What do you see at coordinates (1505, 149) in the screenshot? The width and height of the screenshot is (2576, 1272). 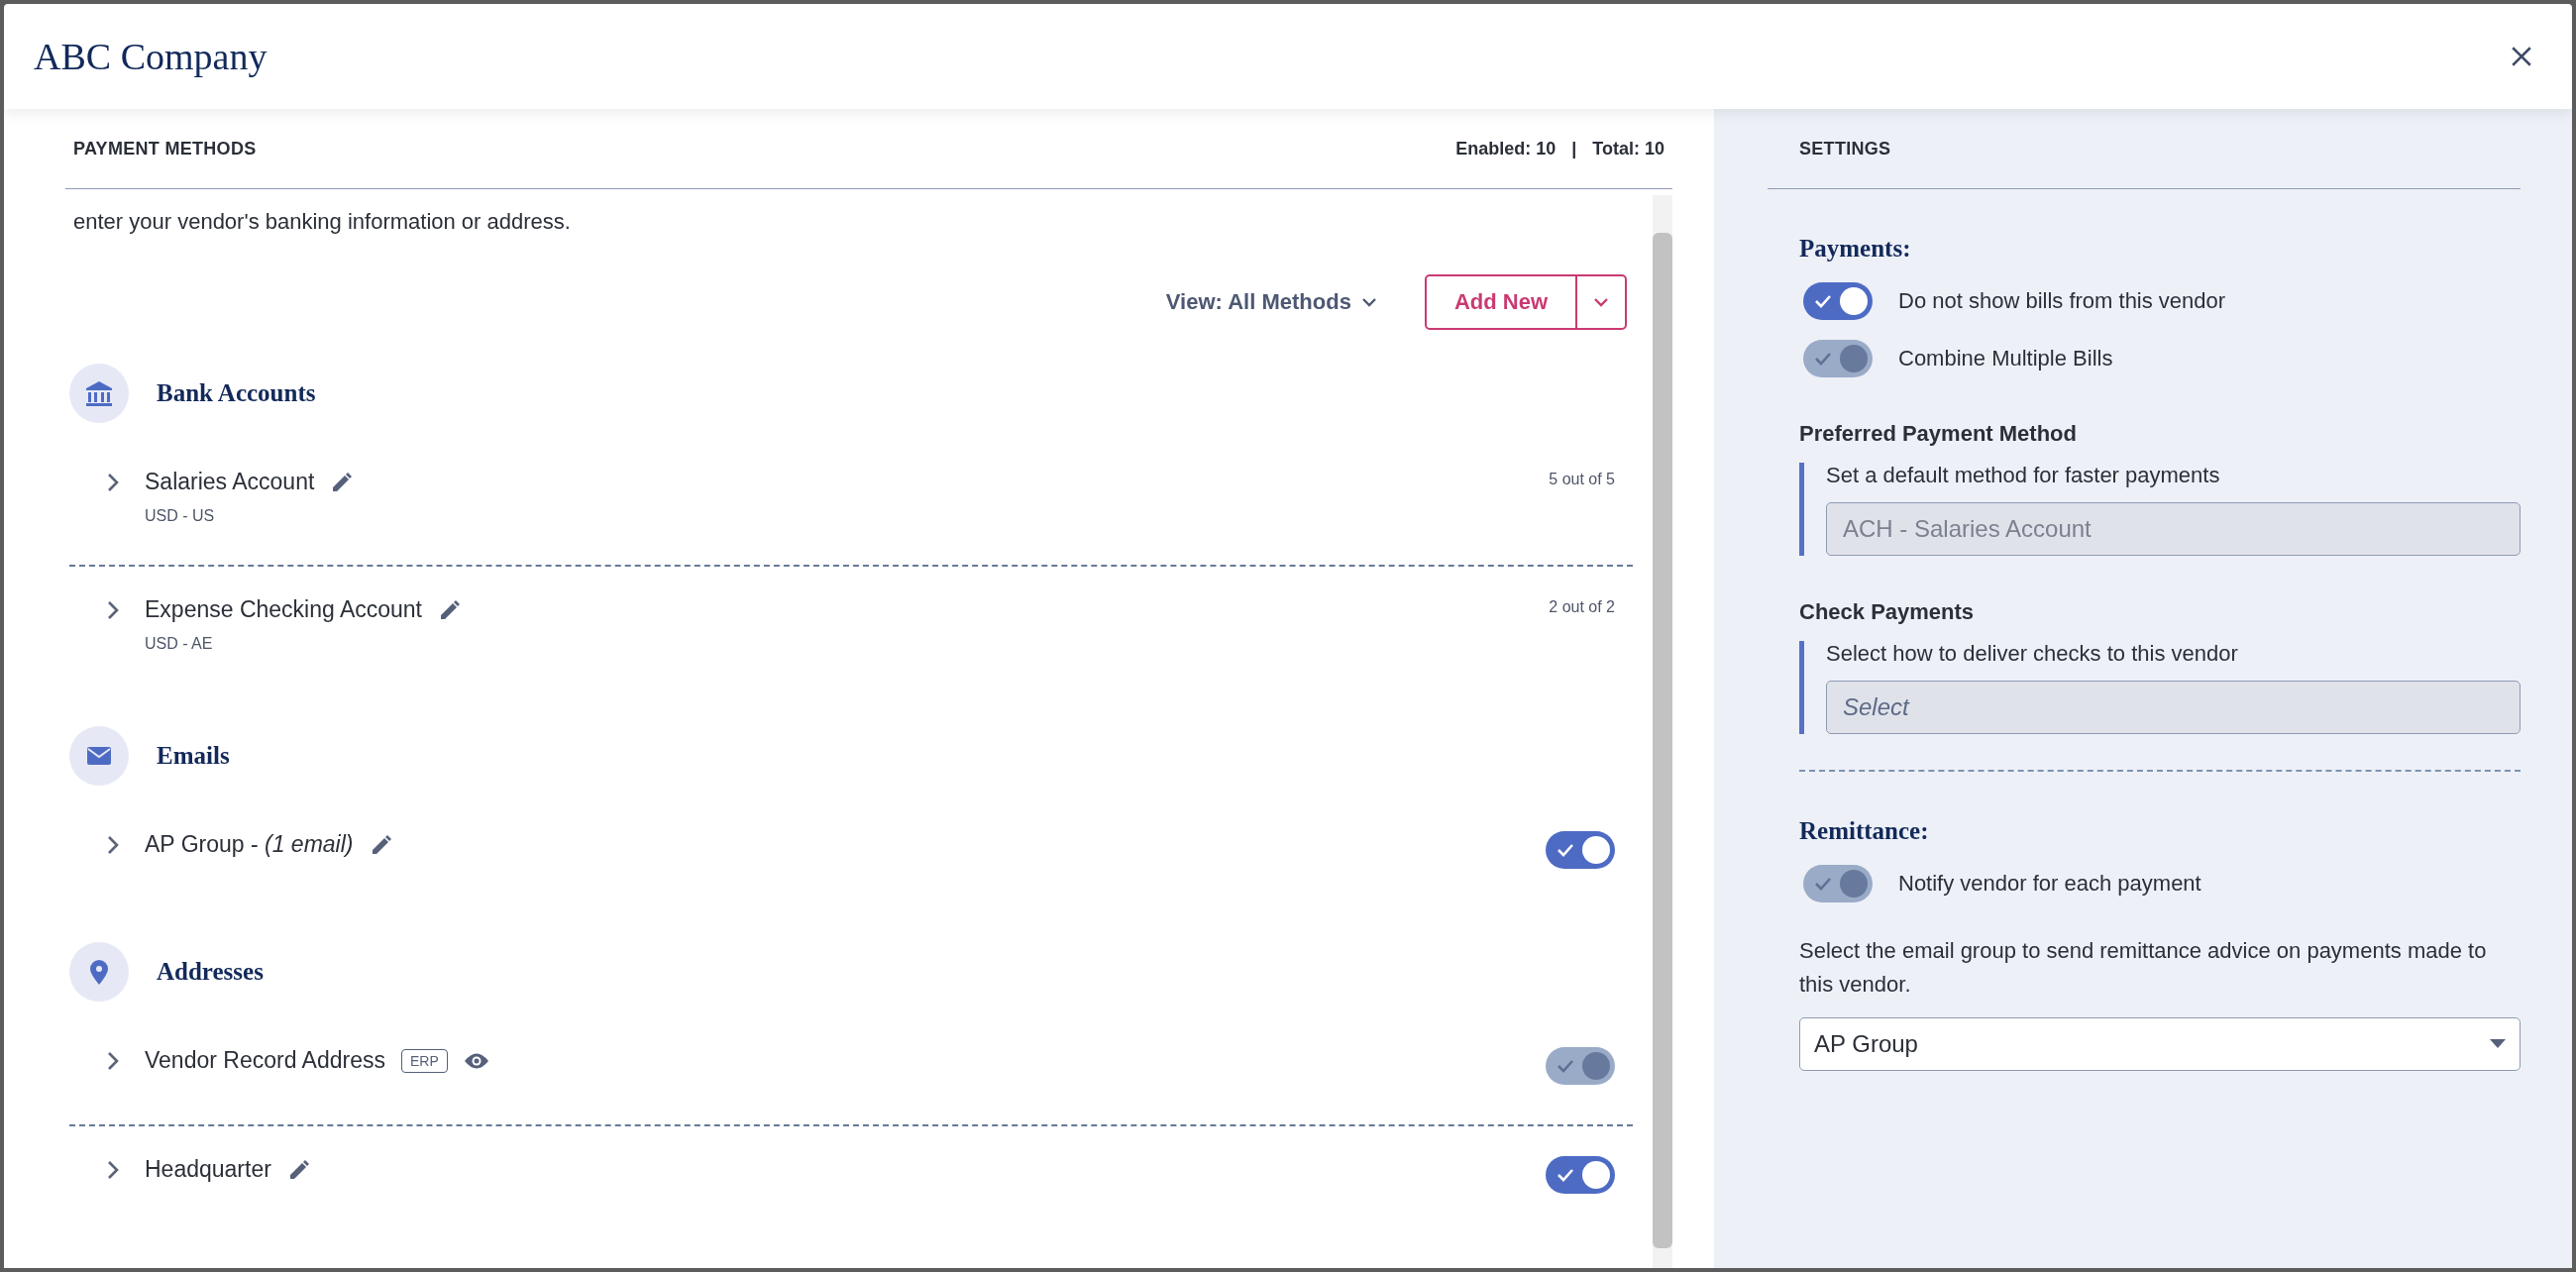 I see `enabled-count: Enabled: 10` at bounding box center [1505, 149].